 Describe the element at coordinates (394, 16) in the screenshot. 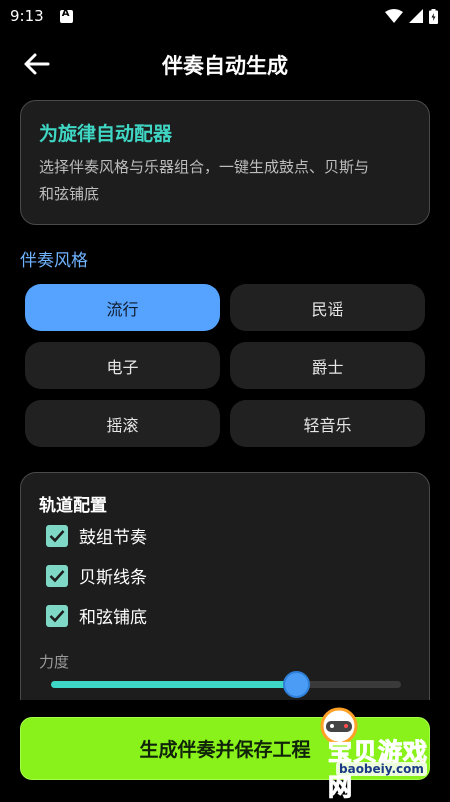

I see `wifi-icon` at that location.